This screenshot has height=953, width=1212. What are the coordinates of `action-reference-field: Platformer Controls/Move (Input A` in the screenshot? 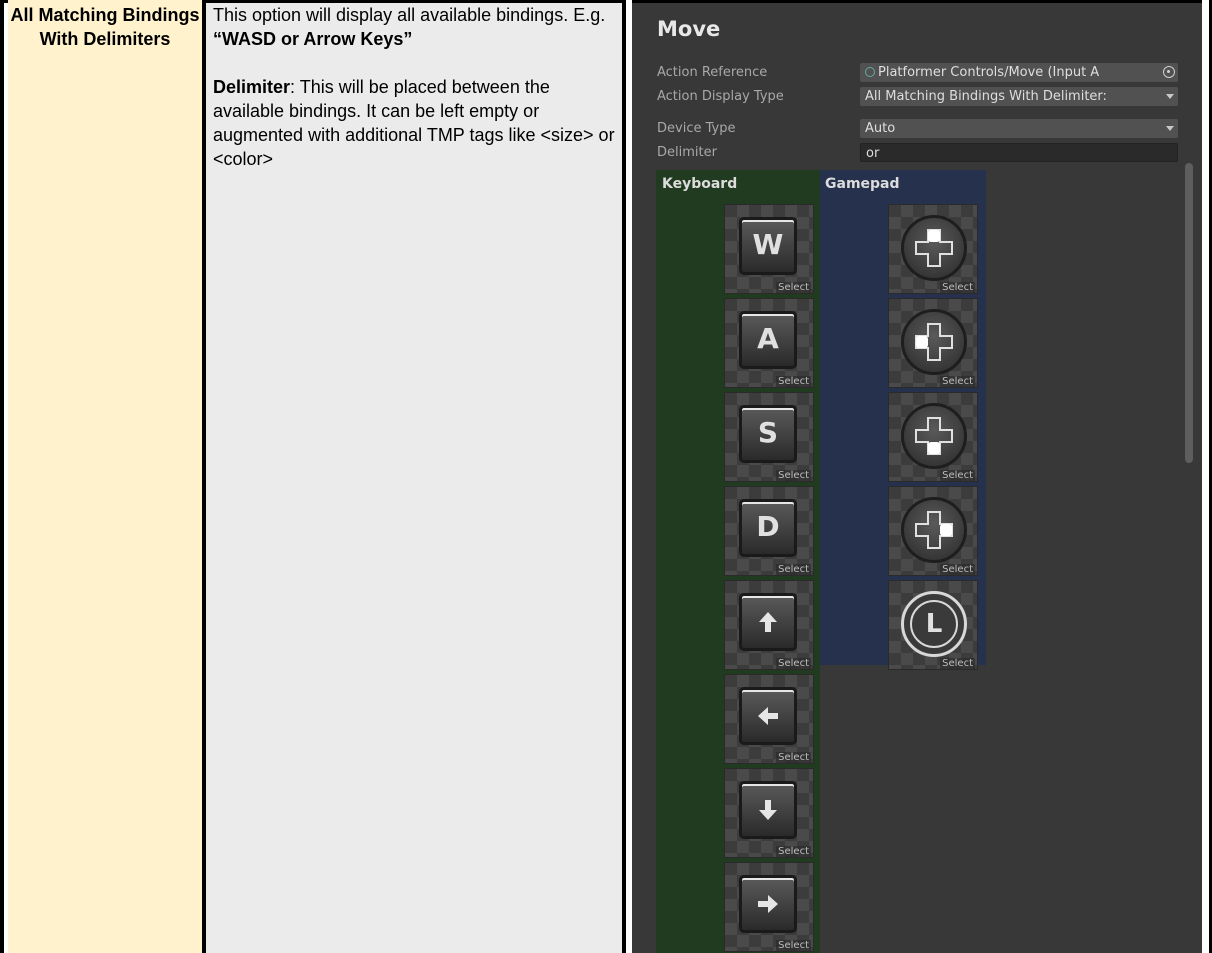 It's located at (1019, 72).